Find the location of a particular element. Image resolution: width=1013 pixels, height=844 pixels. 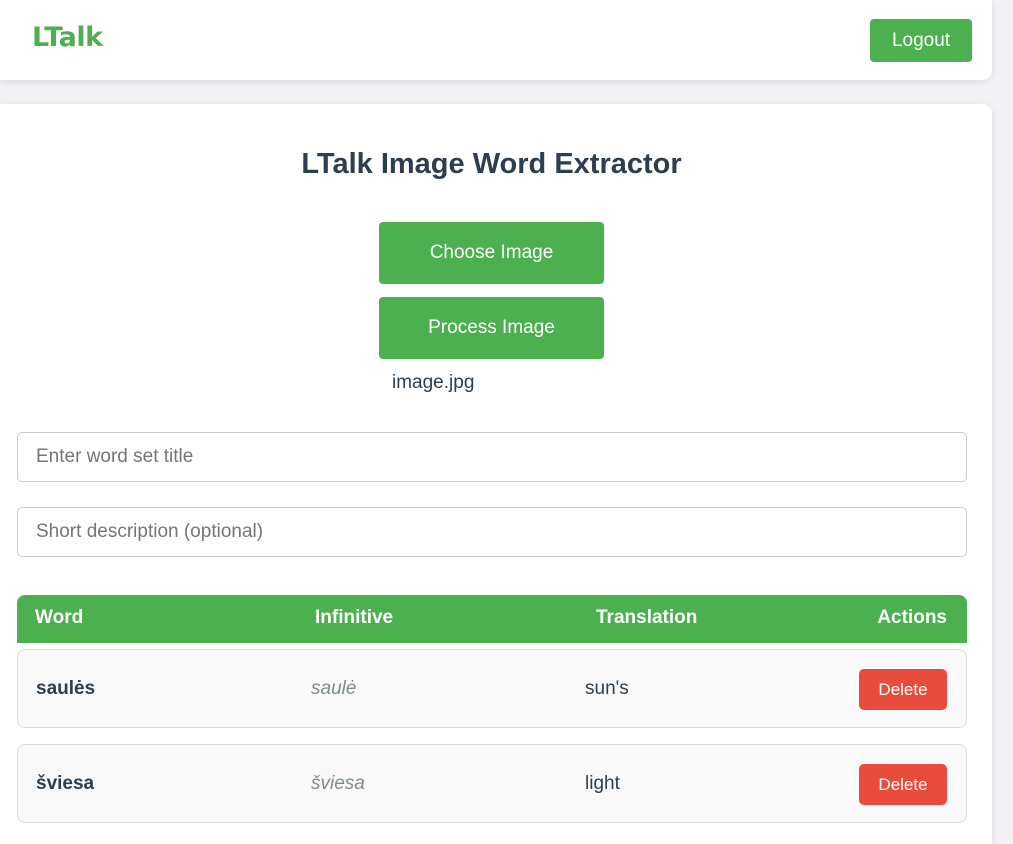

row-translation: light is located at coordinates (602, 783).